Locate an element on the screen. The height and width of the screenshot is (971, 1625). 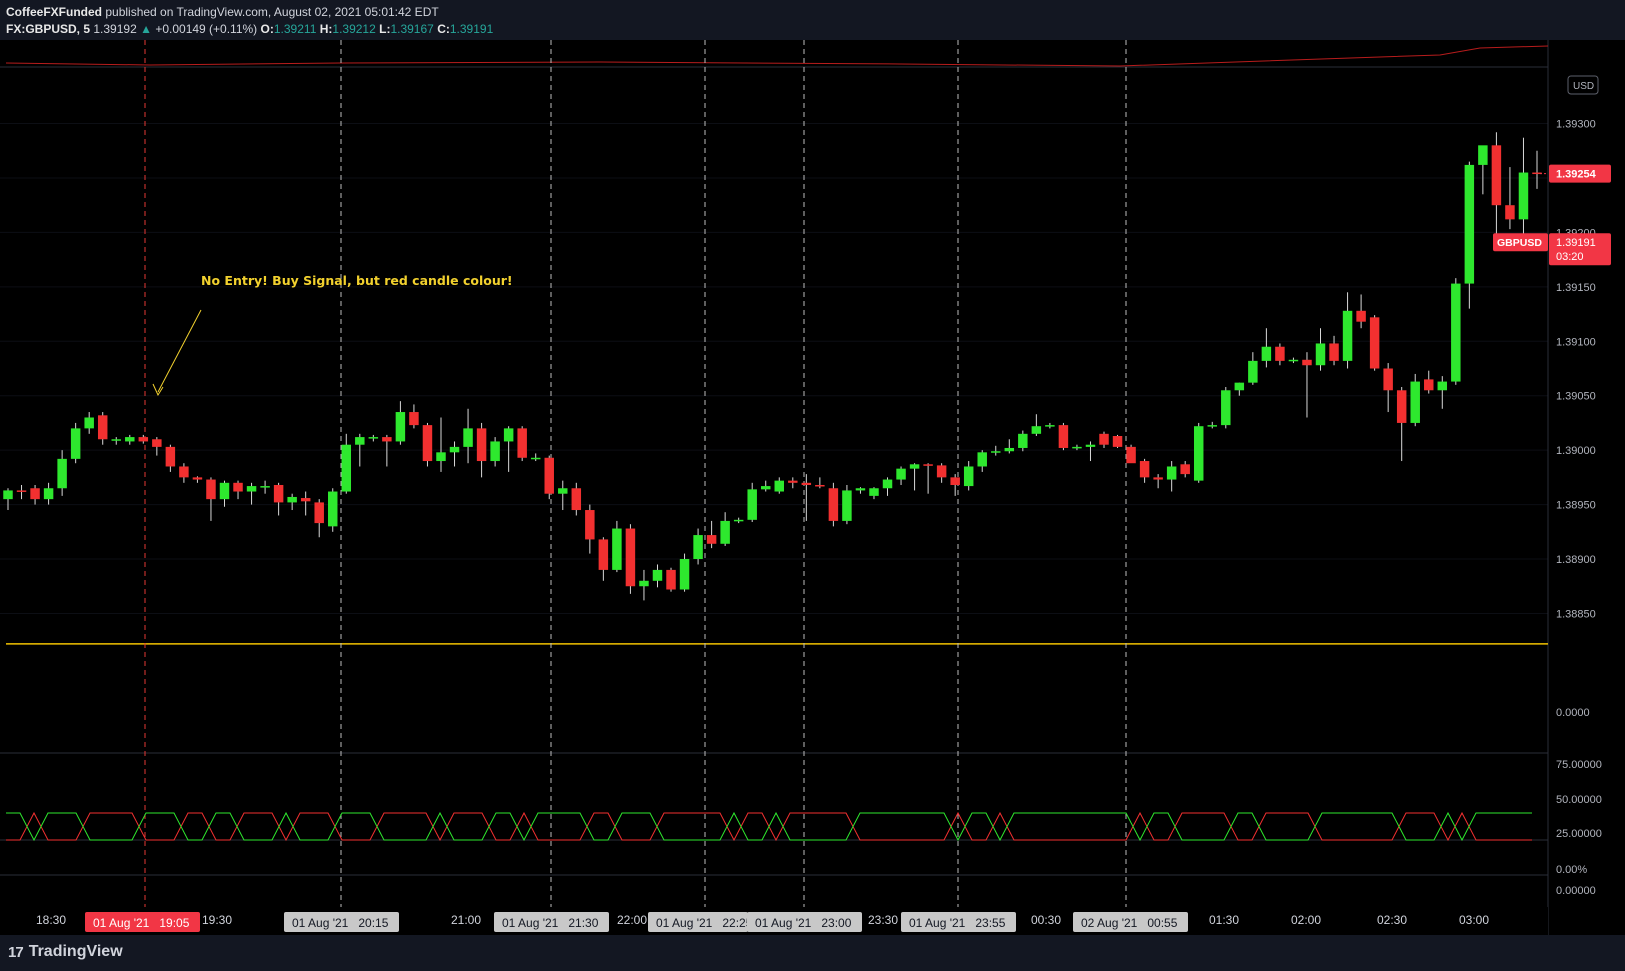
time-tick-label: 03:00 is located at coordinates (1474, 920).